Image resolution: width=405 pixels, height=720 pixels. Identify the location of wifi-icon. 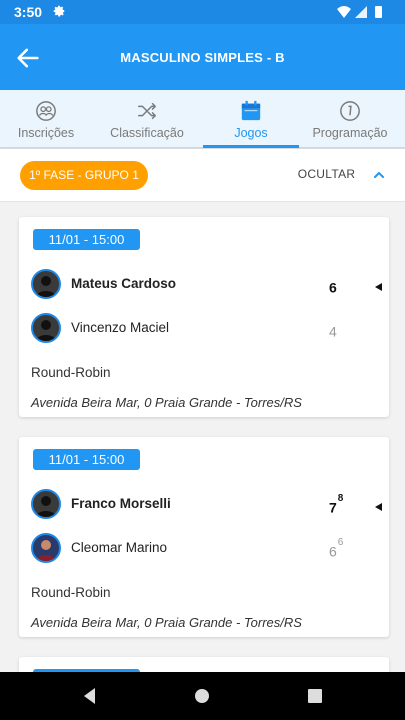
(344, 12).